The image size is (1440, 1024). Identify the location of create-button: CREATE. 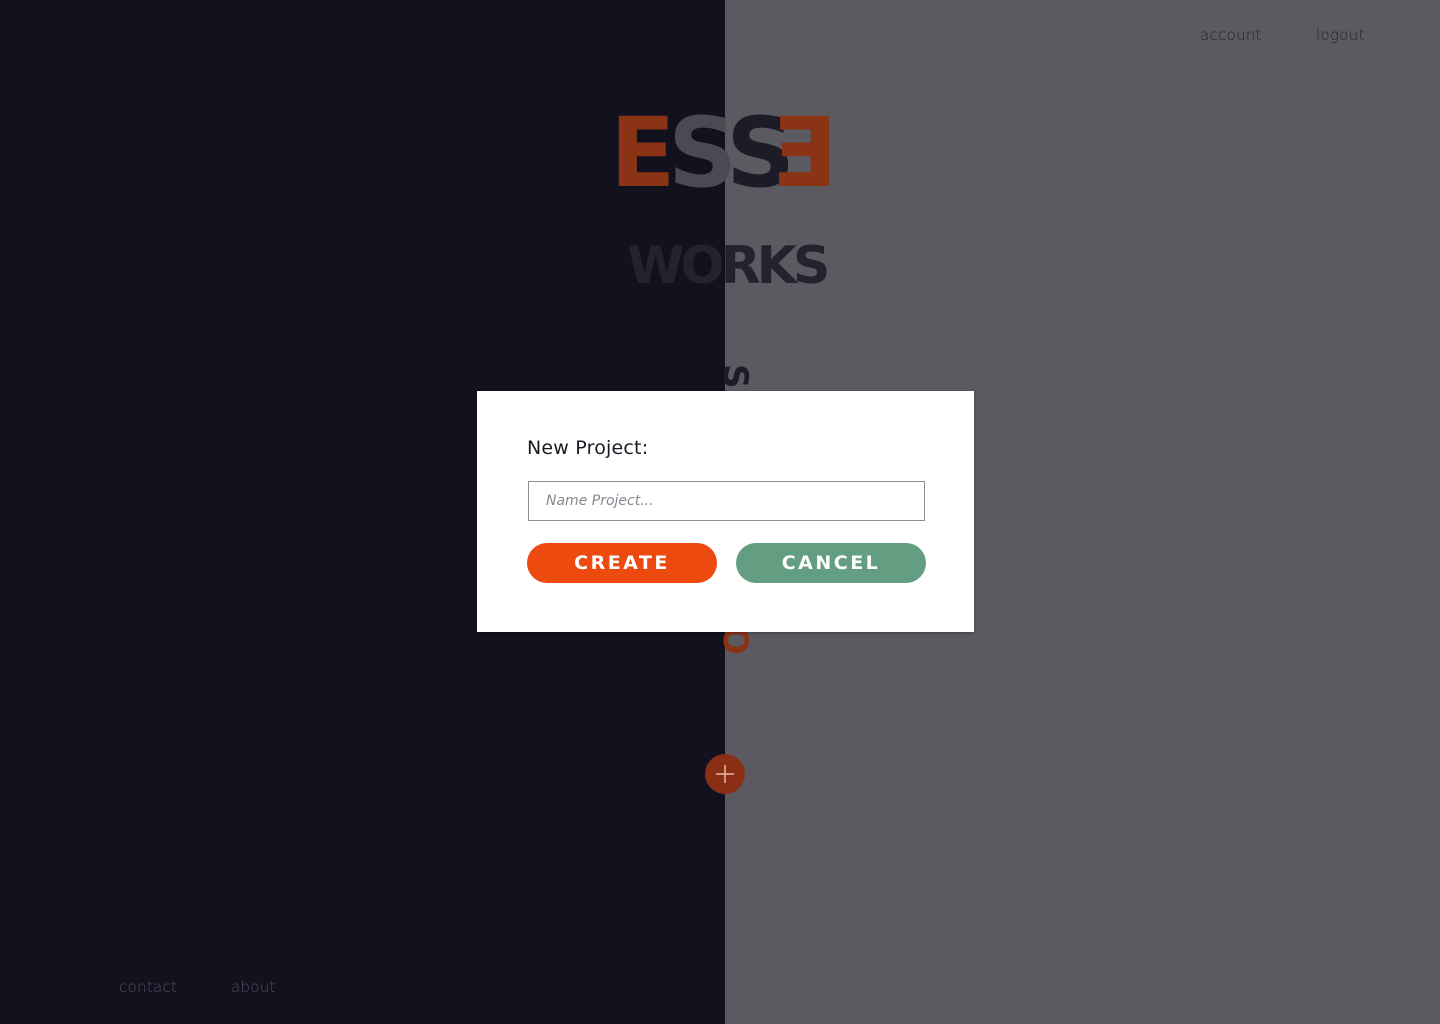
(622, 563).